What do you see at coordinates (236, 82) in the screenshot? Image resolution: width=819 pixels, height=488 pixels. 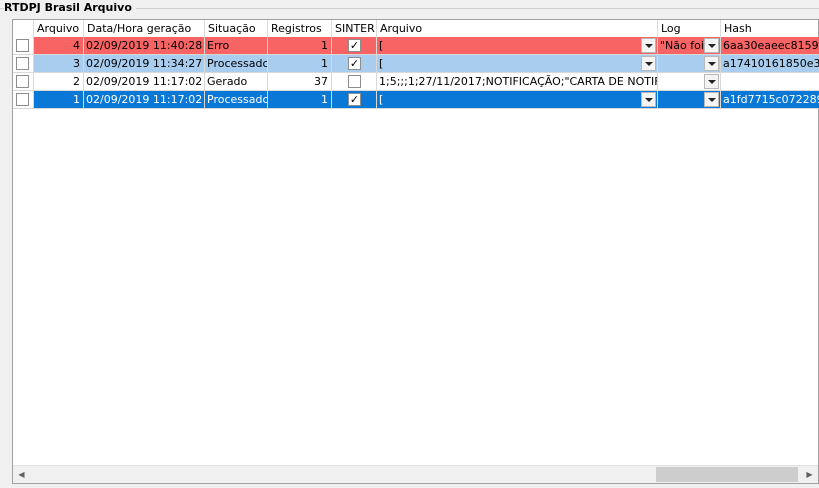 I see `situacao-cell: Gerado` at bounding box center [236, 82].